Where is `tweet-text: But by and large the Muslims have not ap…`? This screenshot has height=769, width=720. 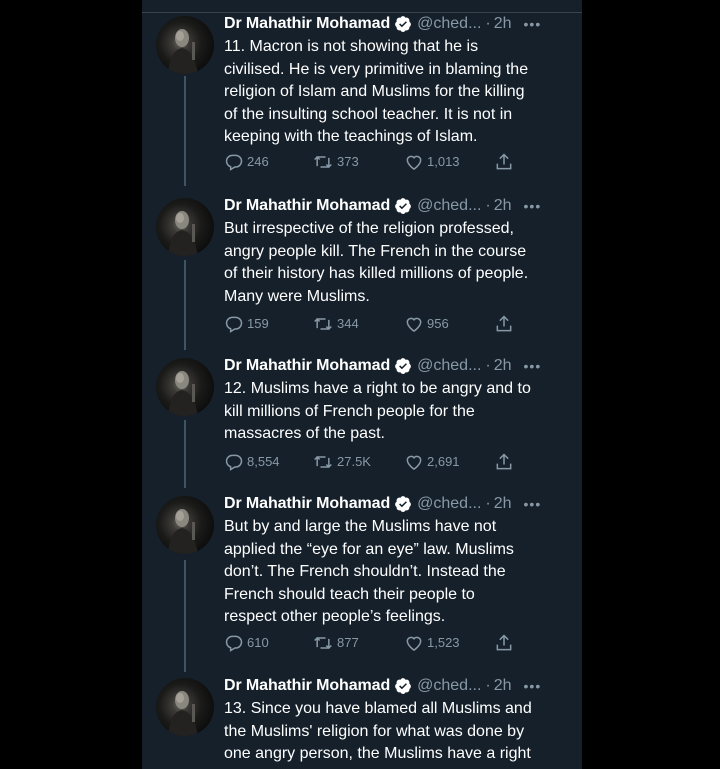 tweet-text: But by and large the Muslims have not ap… is located at coordinates (399, 572).